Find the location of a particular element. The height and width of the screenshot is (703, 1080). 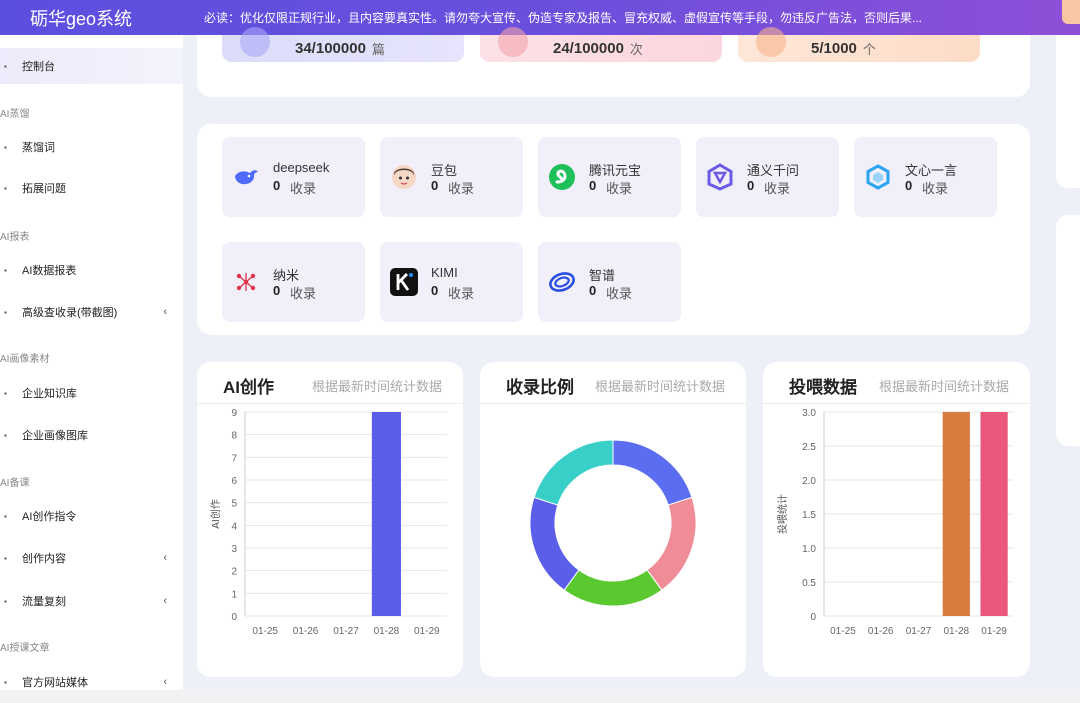

stat-unit: 次 is located at coordinates (636, 49).